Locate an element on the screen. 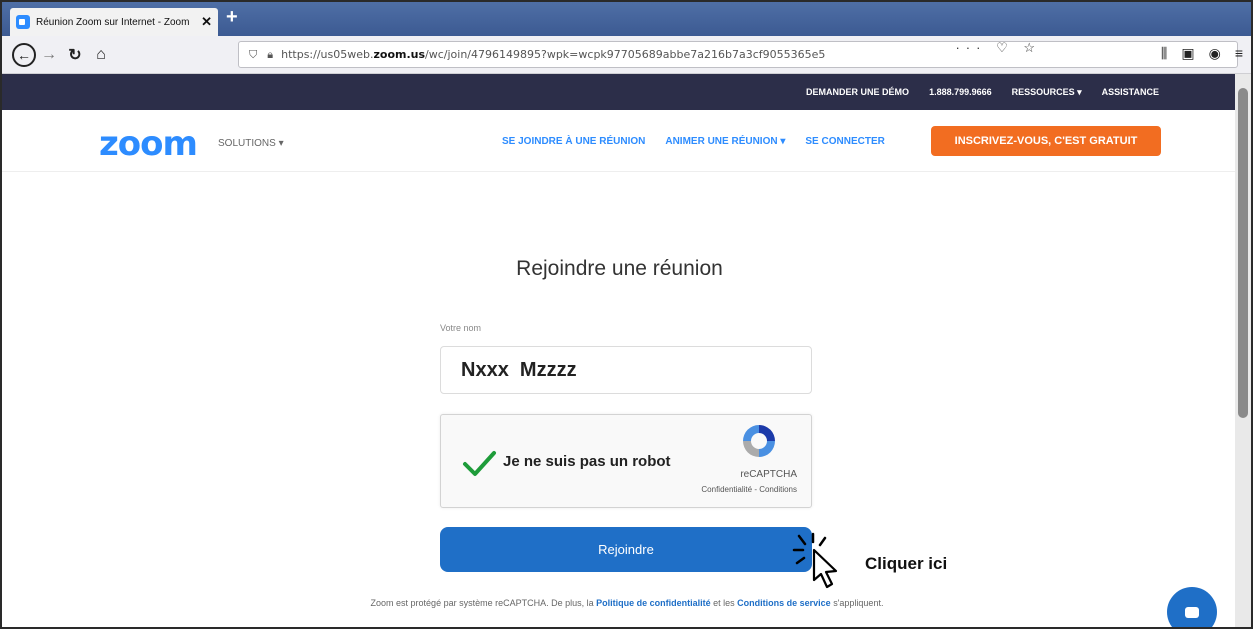  terms-of-service-link: Conditions de service is located at coordinates (784, 603).